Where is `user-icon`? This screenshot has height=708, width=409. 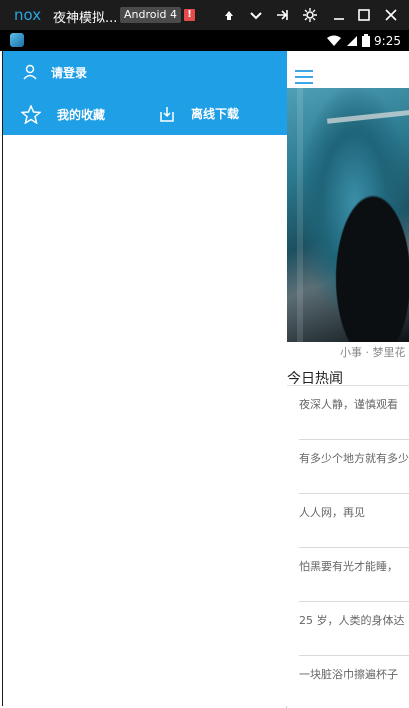 user-icon is located at coordinates (30, 72).